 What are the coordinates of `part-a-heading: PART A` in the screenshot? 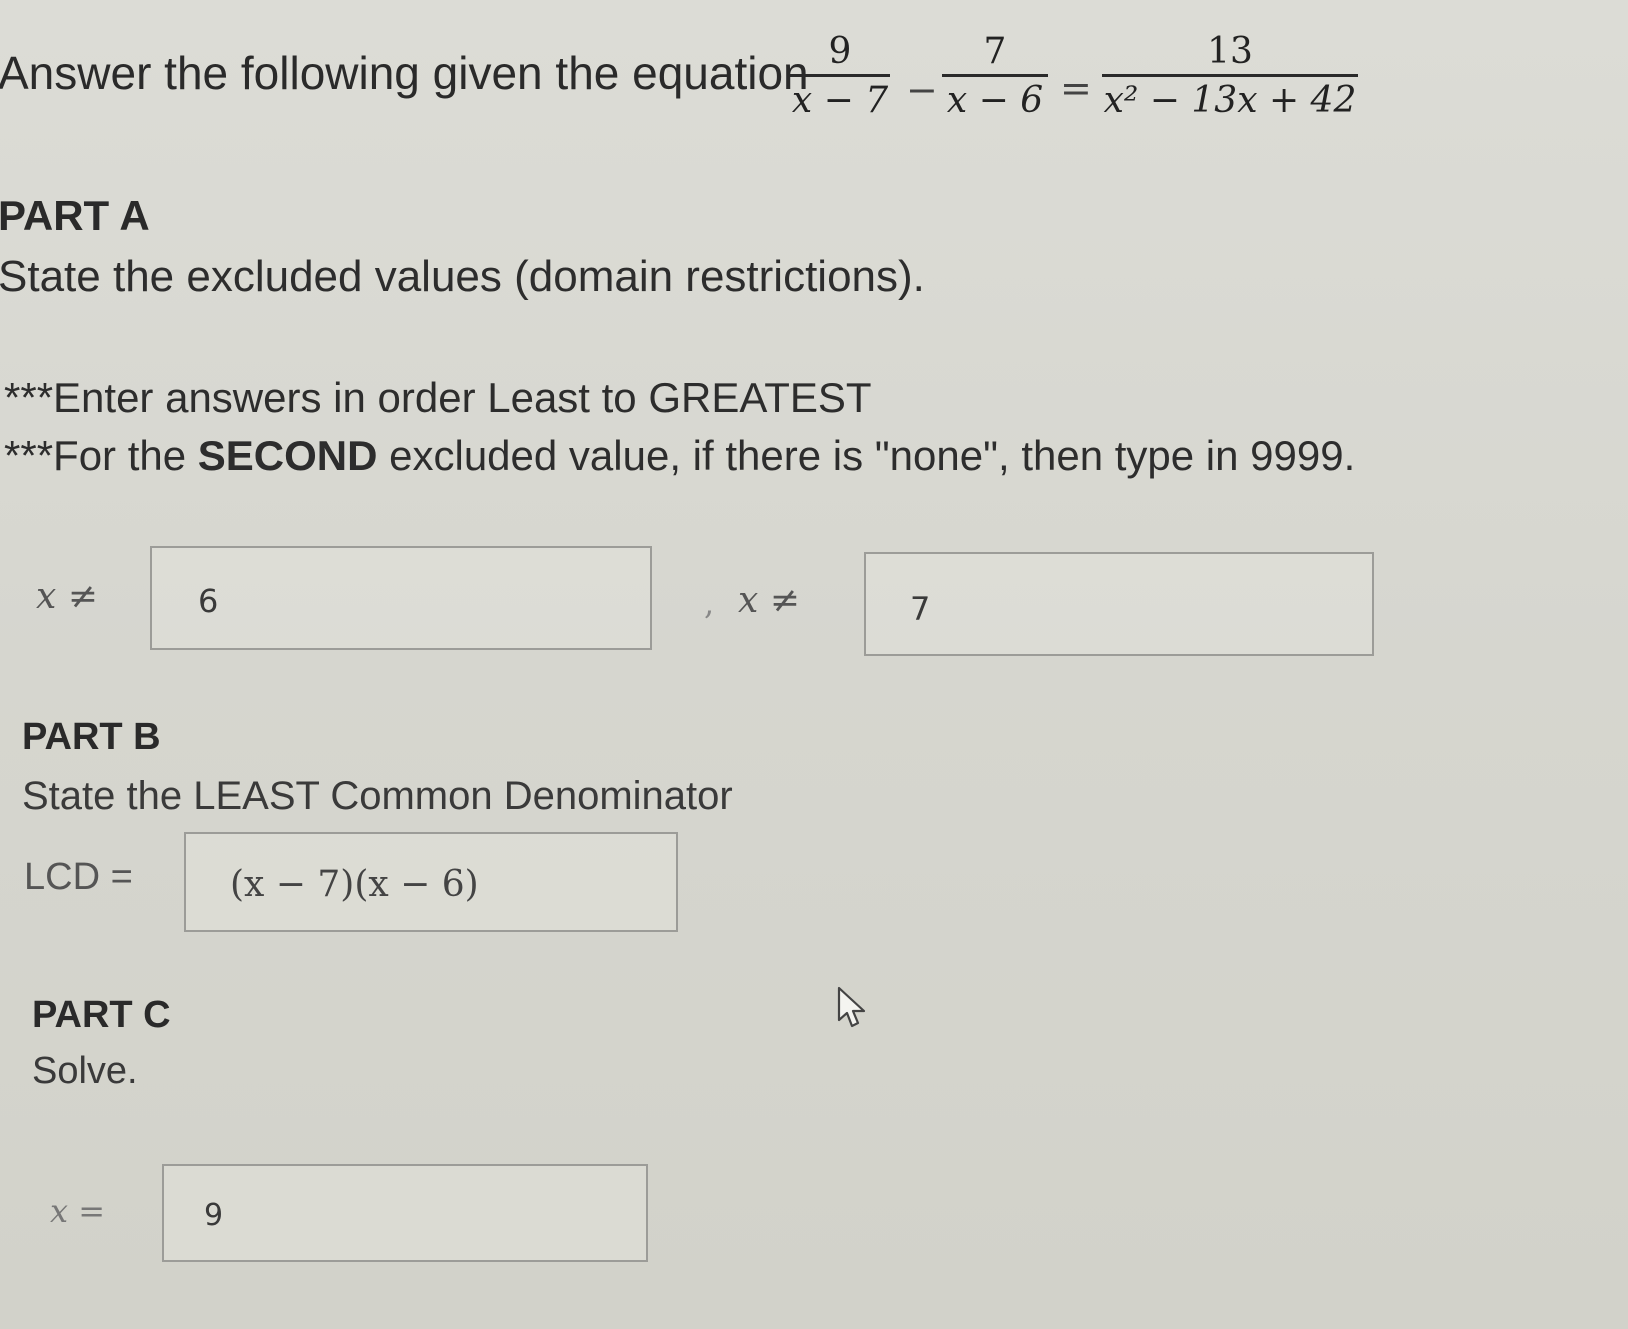 It's located at (75, 215).